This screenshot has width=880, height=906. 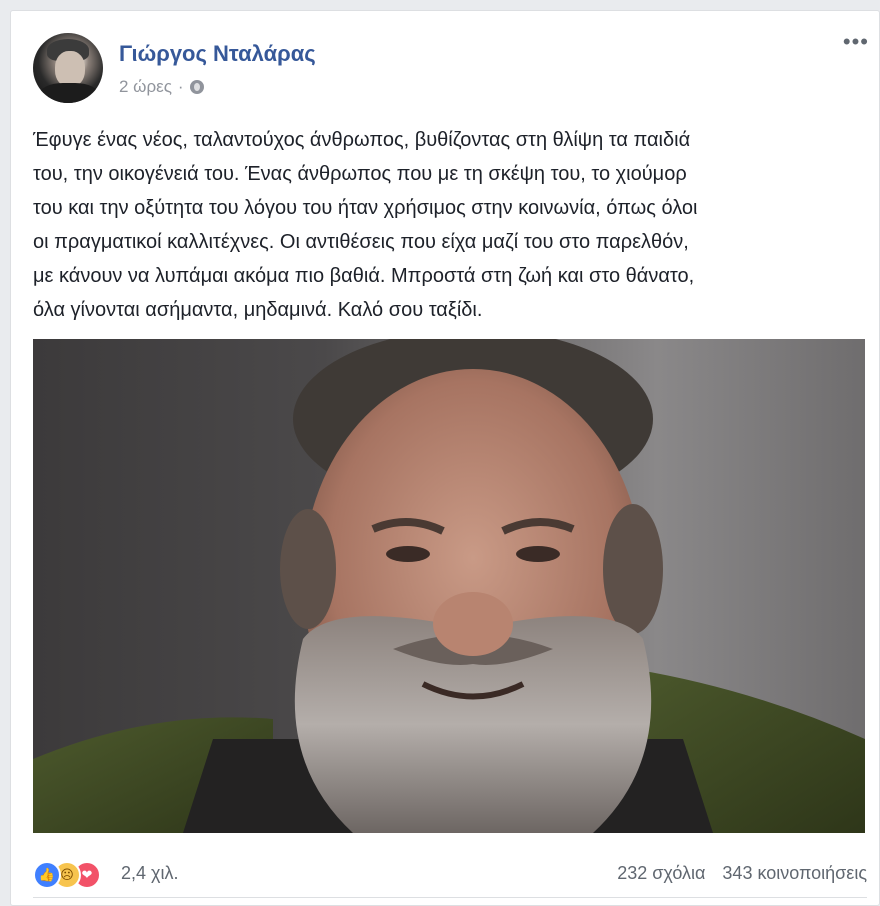 What do you see at coordinates (145, 87) in the screenshot?
I see `post-timestamp-link: 2 ώρες` at bounding box center [145, 87].